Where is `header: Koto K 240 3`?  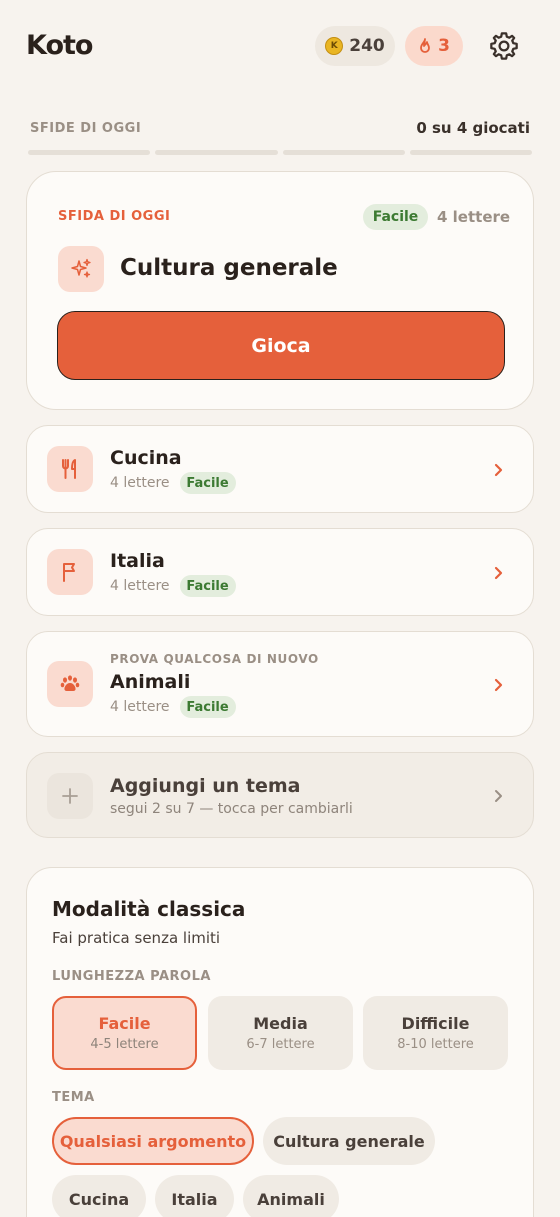 header: Koto K 240 3 is located at coordinates (280, 46).